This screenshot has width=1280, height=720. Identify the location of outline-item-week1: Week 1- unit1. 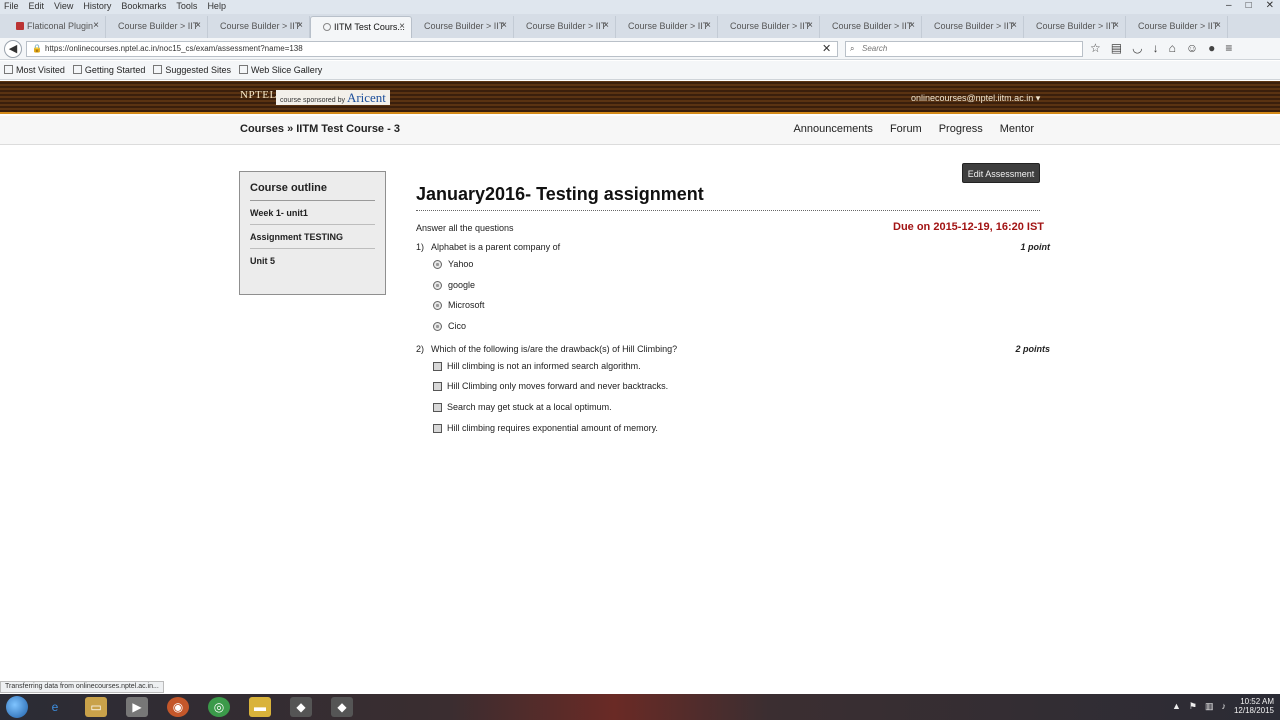
(312, 213).